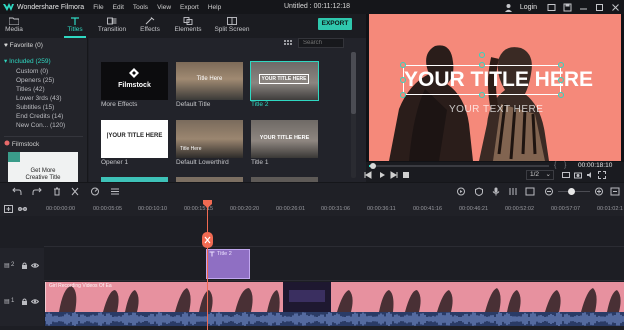  I want to click on mark-out-icon: }, so click(565, 165).